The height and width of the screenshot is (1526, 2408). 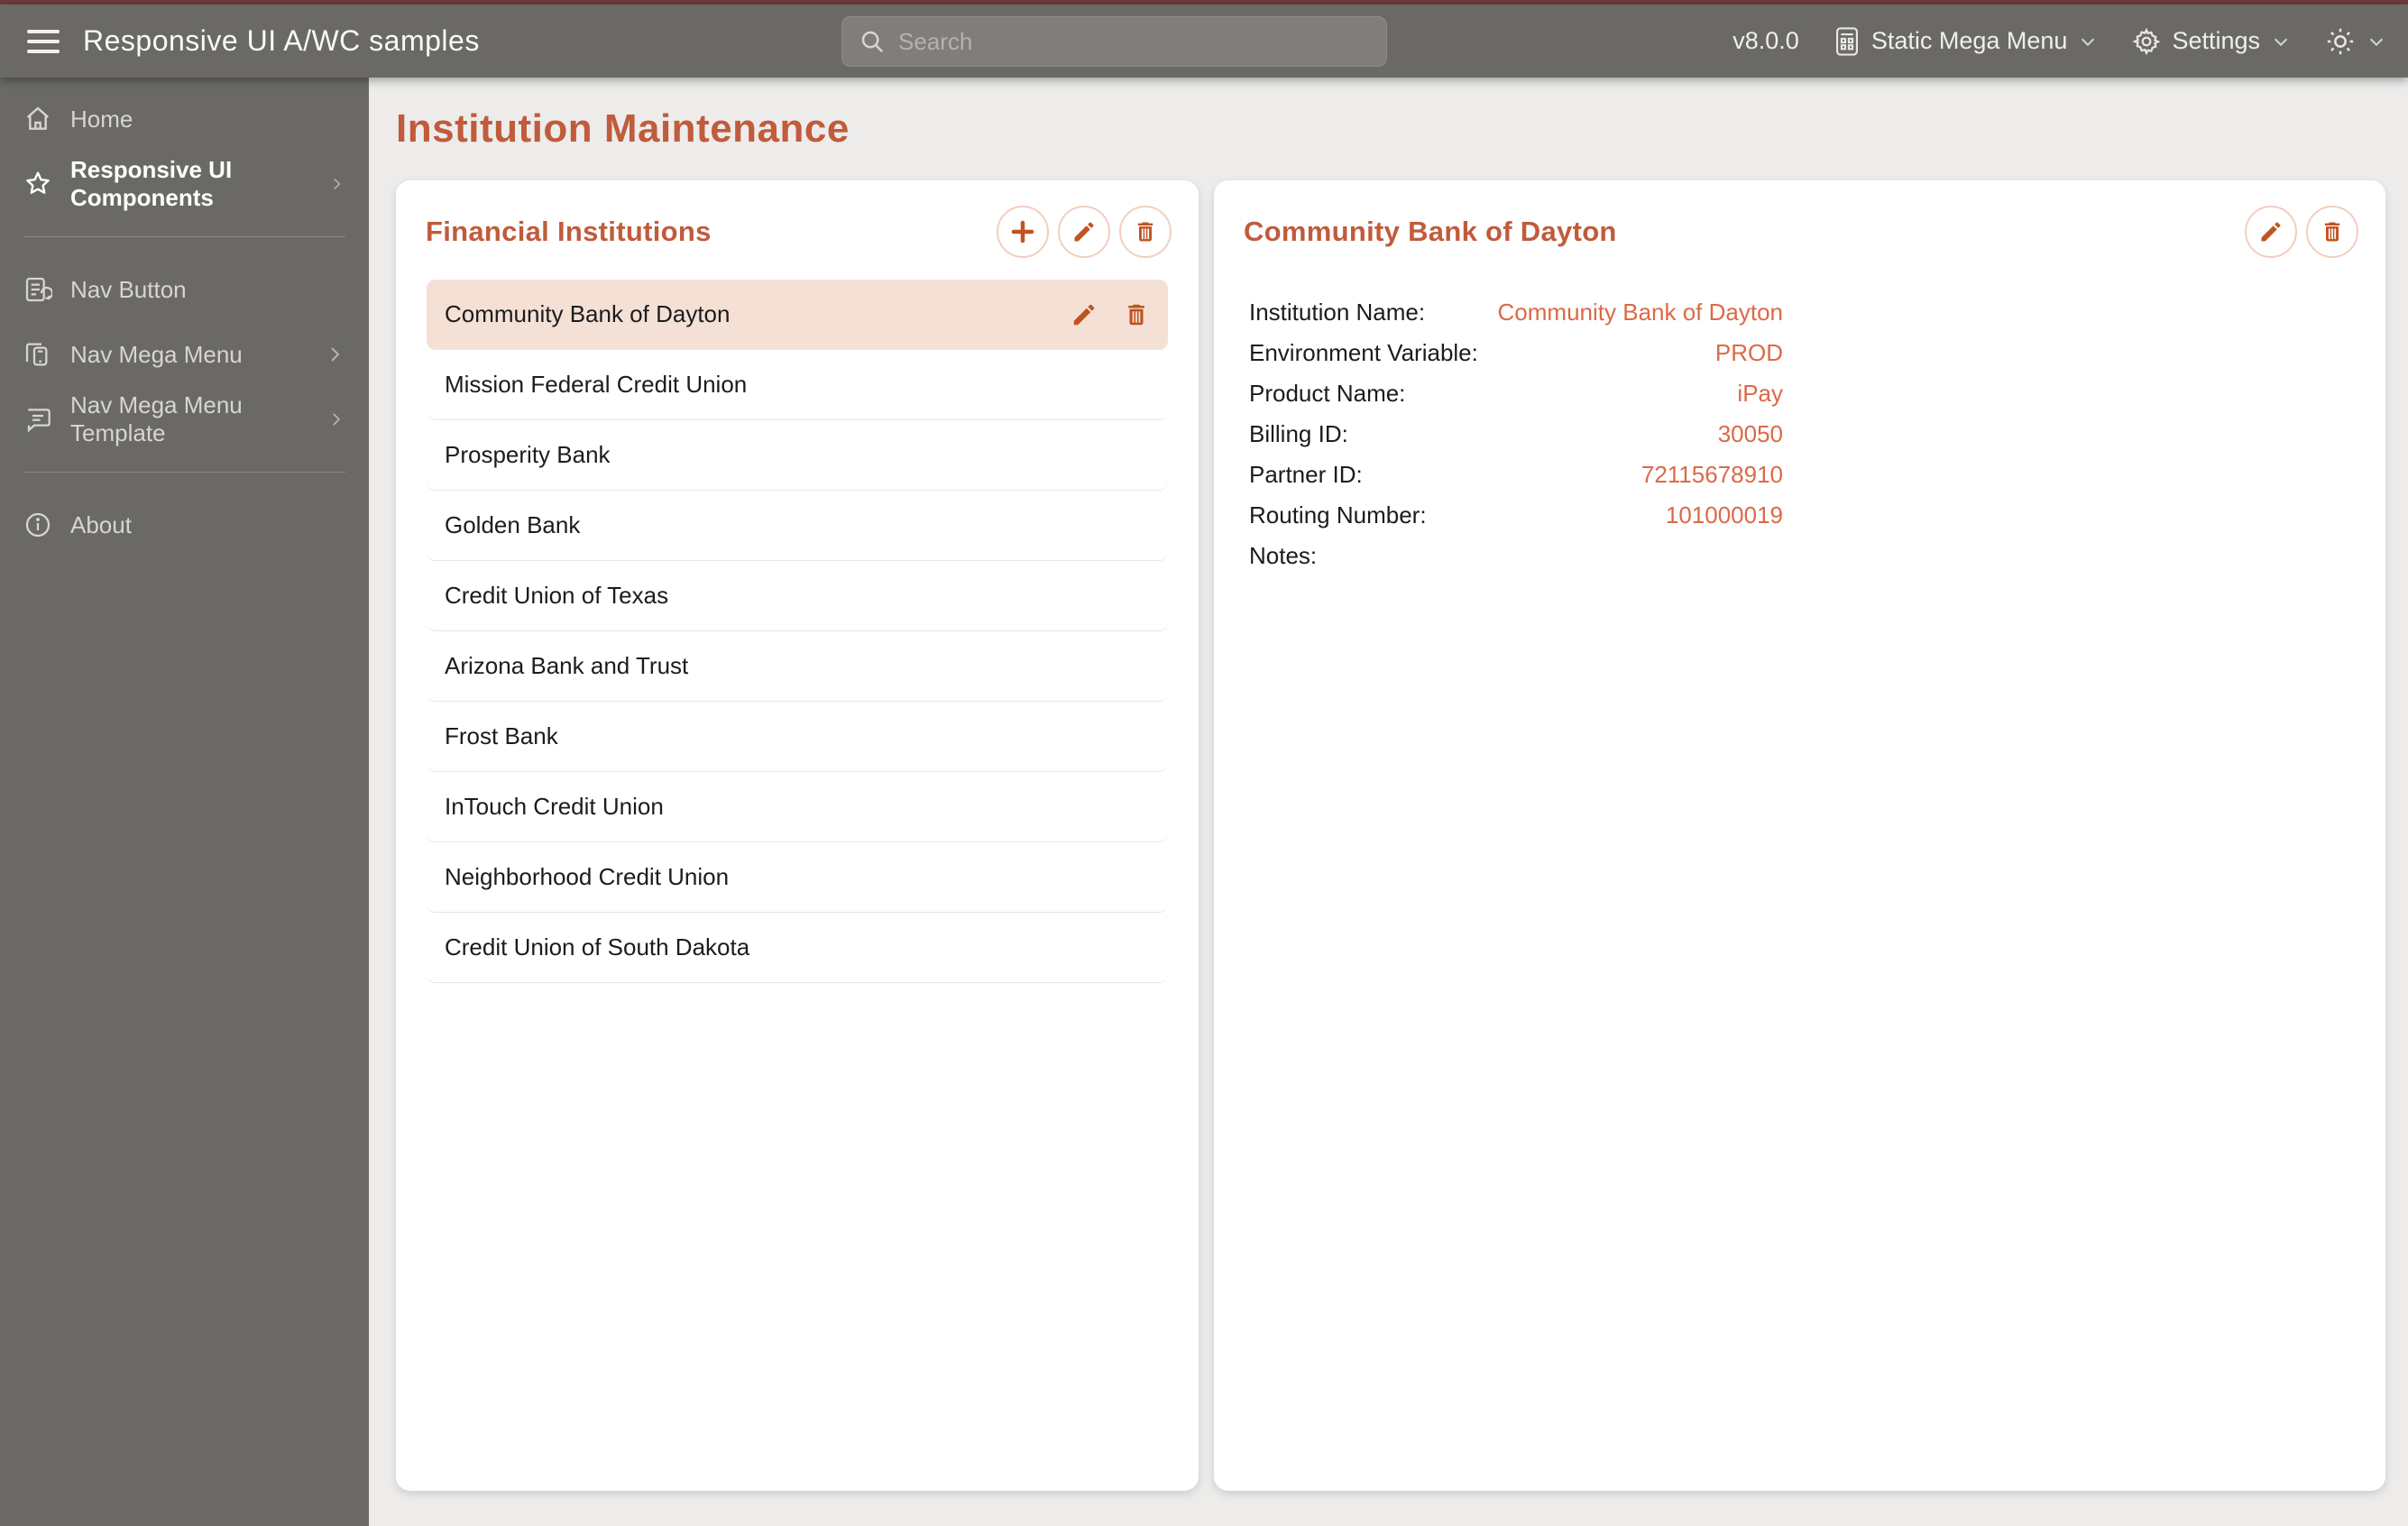 What do you see at coordinates (597, 947) in the screenshot?
I see `institution-name: Credit Union of South Dakota` at bounding box center [597, 947].